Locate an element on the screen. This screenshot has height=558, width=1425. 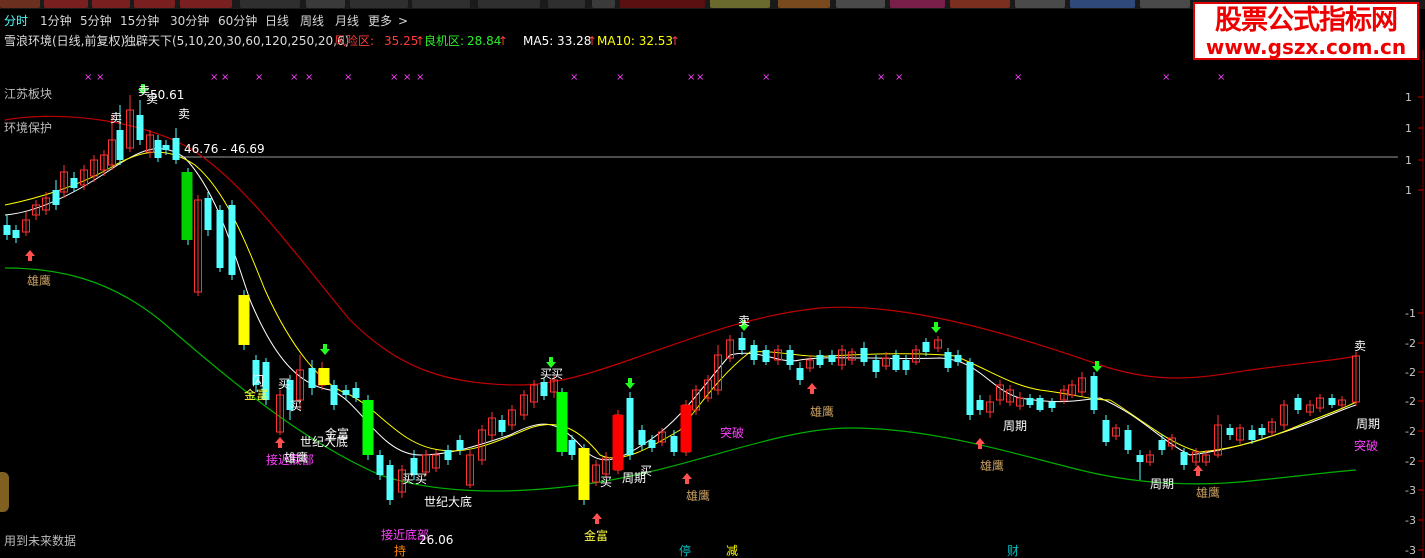
risk-value: 35.25 is located at coordinates (401, 41).